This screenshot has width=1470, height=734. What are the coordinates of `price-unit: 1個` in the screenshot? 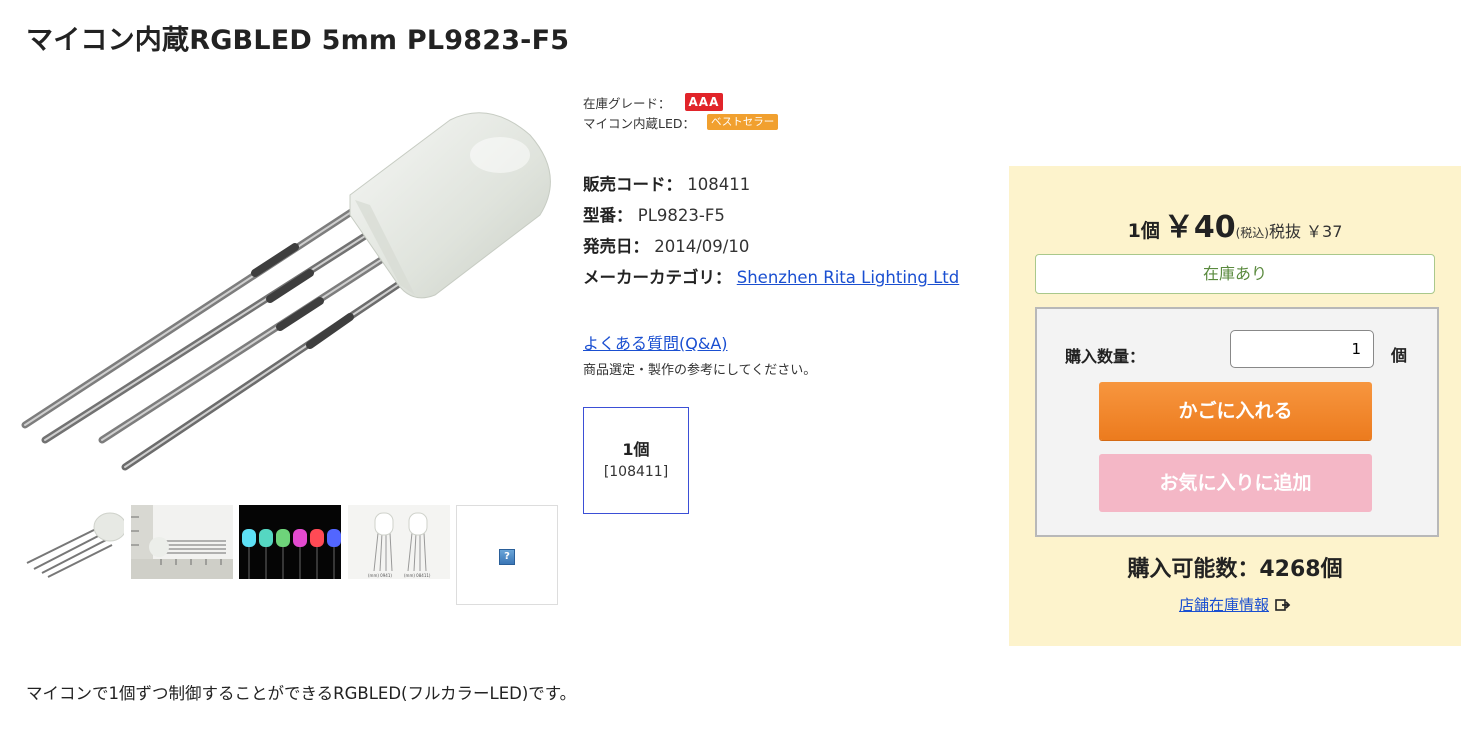 It's located at (1143, 231).